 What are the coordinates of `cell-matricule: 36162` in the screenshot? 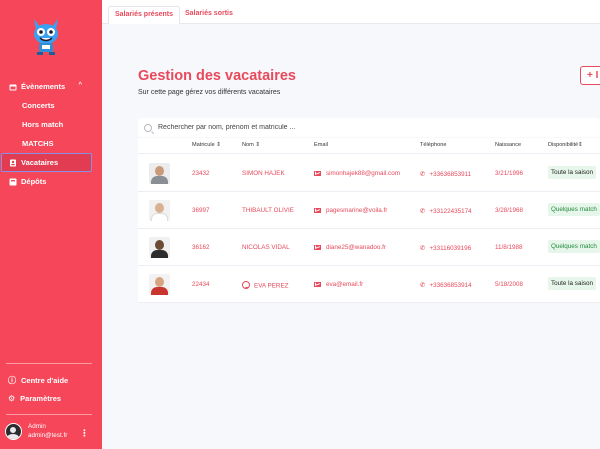 It's located at (201, 247).